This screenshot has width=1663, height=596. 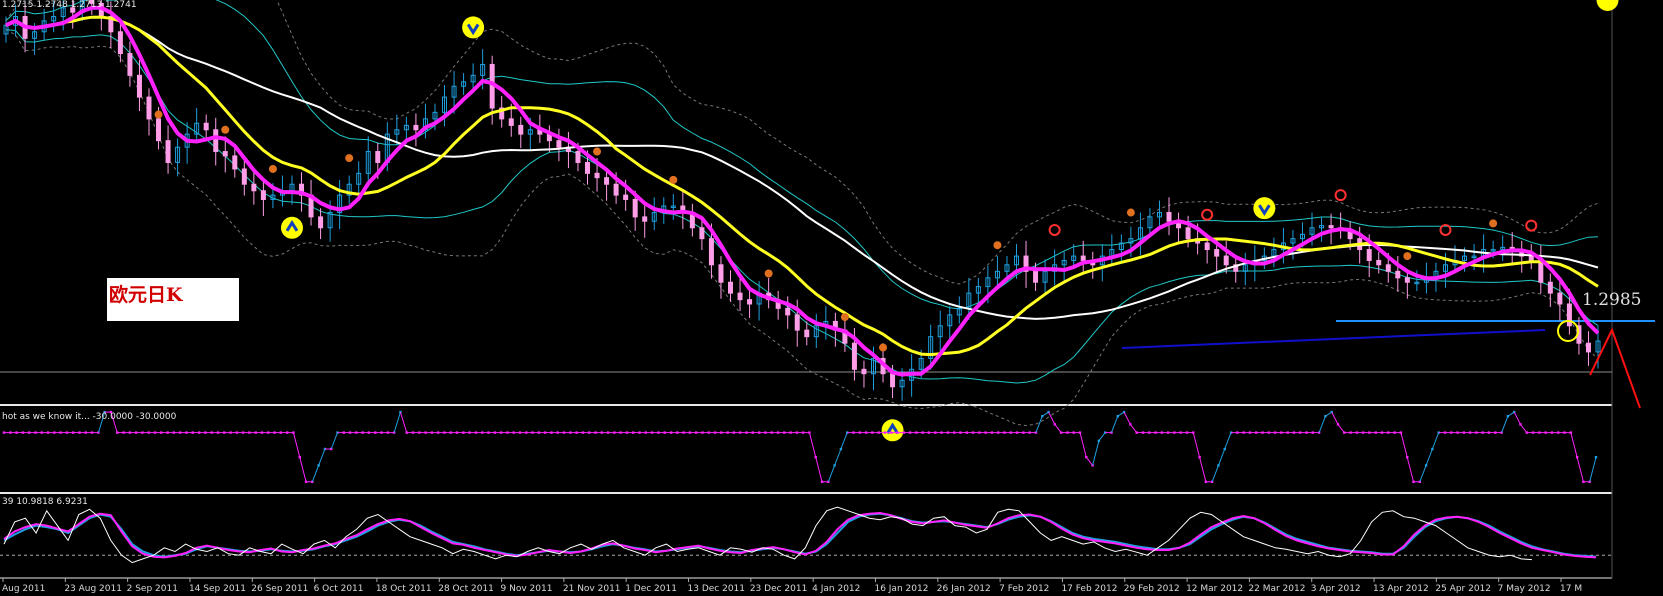 I want to click on x-tick-label: 17 Feb 2012, so click(x=1089, y=589).